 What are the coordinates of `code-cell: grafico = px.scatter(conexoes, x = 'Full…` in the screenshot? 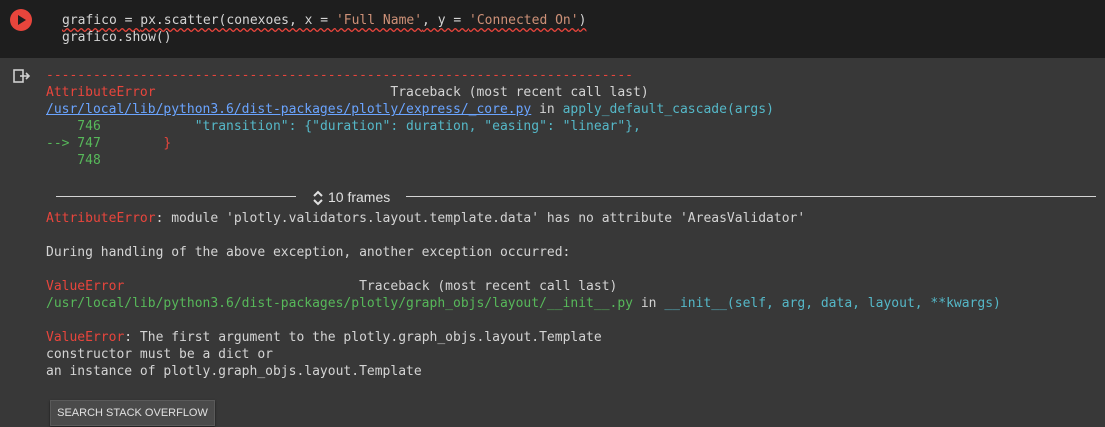 It's located at (552, 29).